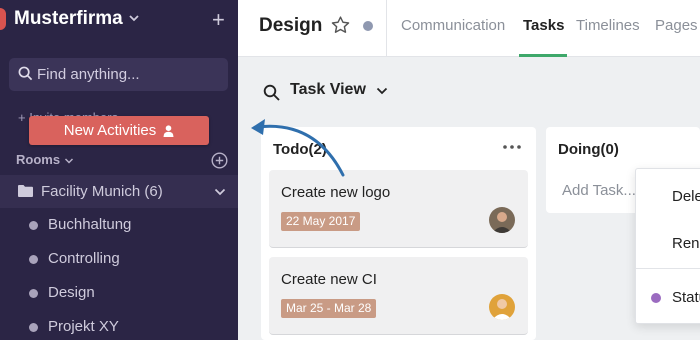  I want to click on more-icon, so click(512, 147).